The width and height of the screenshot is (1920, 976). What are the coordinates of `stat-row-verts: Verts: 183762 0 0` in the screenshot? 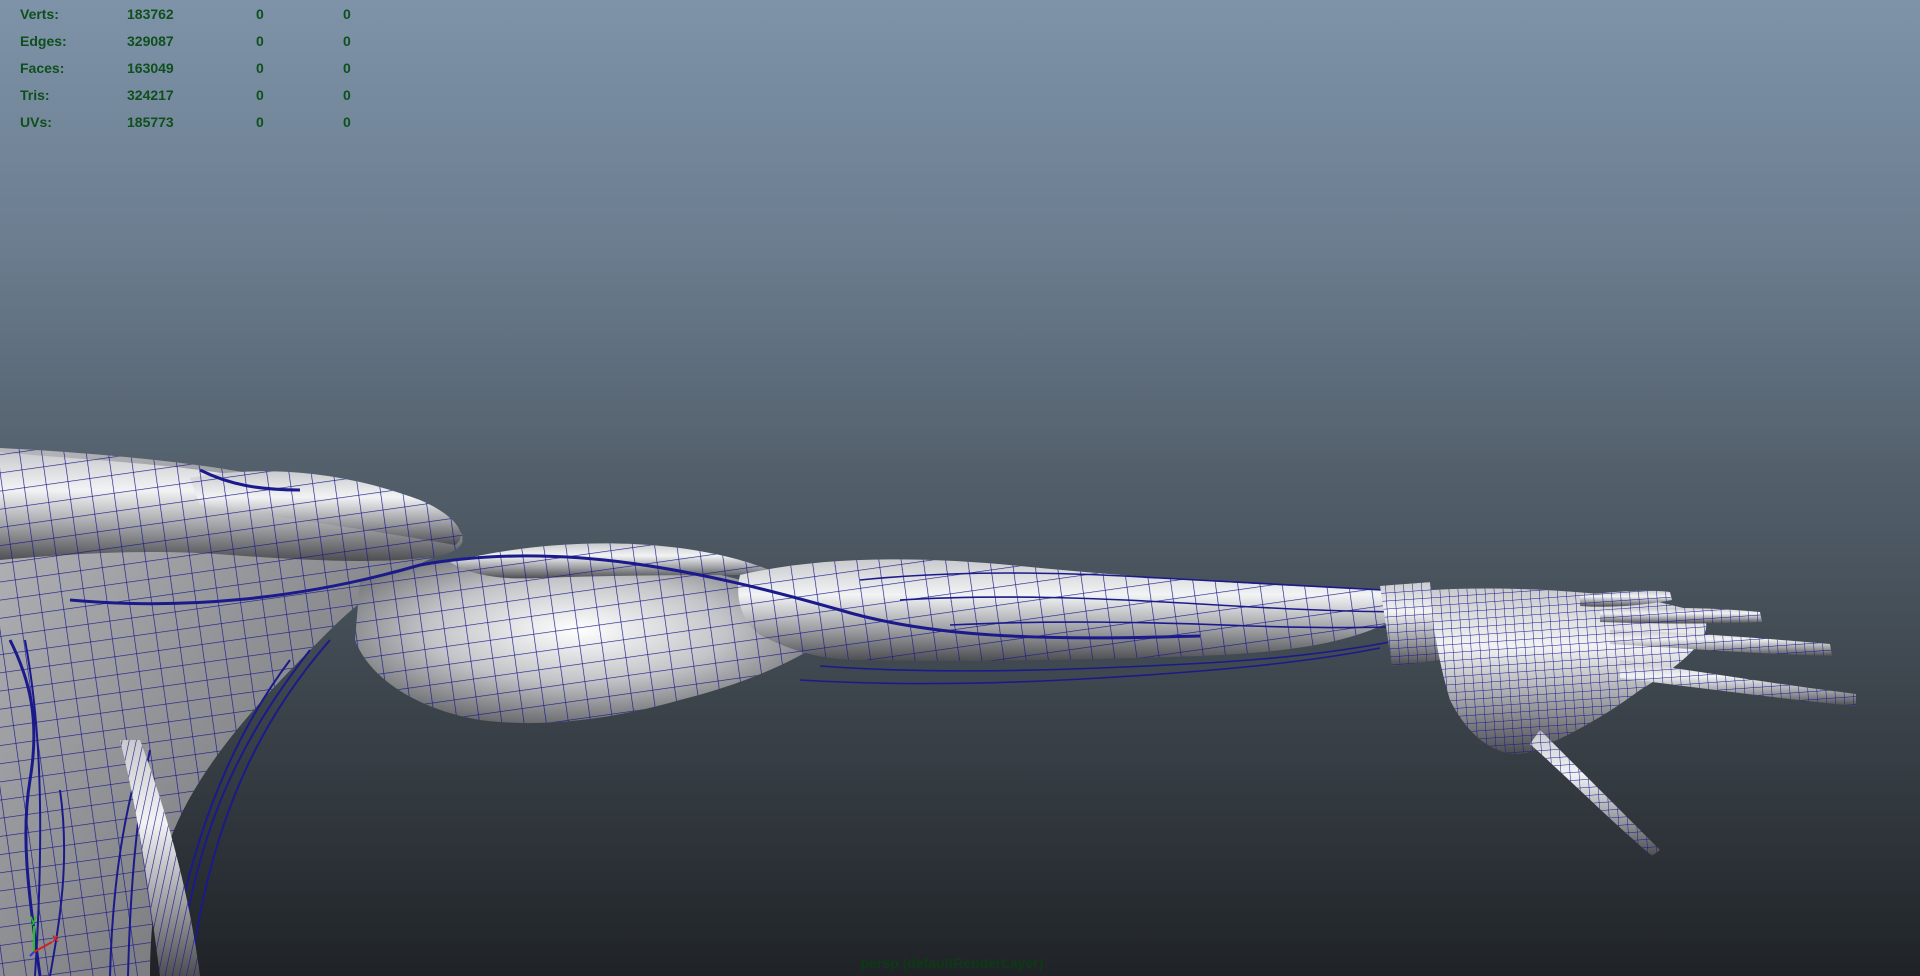 It's located at (200, 14).